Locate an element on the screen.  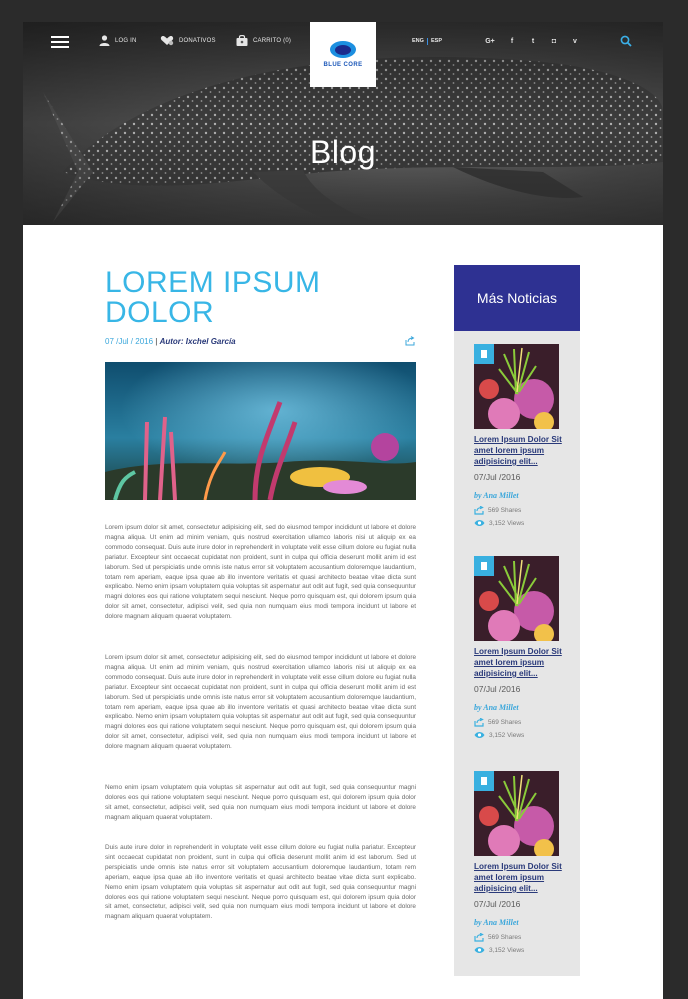
login-link: LOG IN is located at coordinates (118, 40).